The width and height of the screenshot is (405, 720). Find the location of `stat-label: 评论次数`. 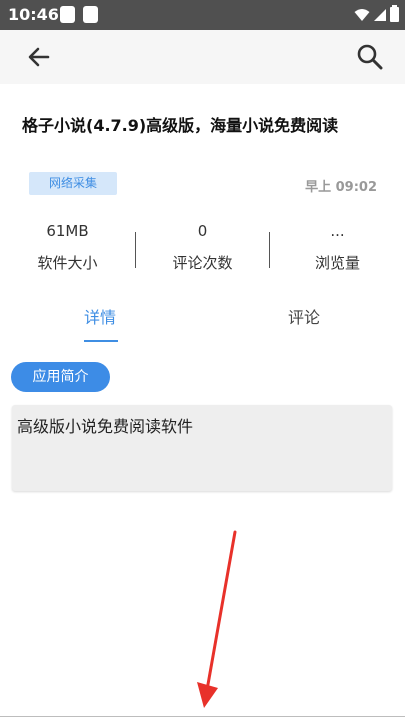

stat-label: 评论次数 is located at coordinates (202, 263).